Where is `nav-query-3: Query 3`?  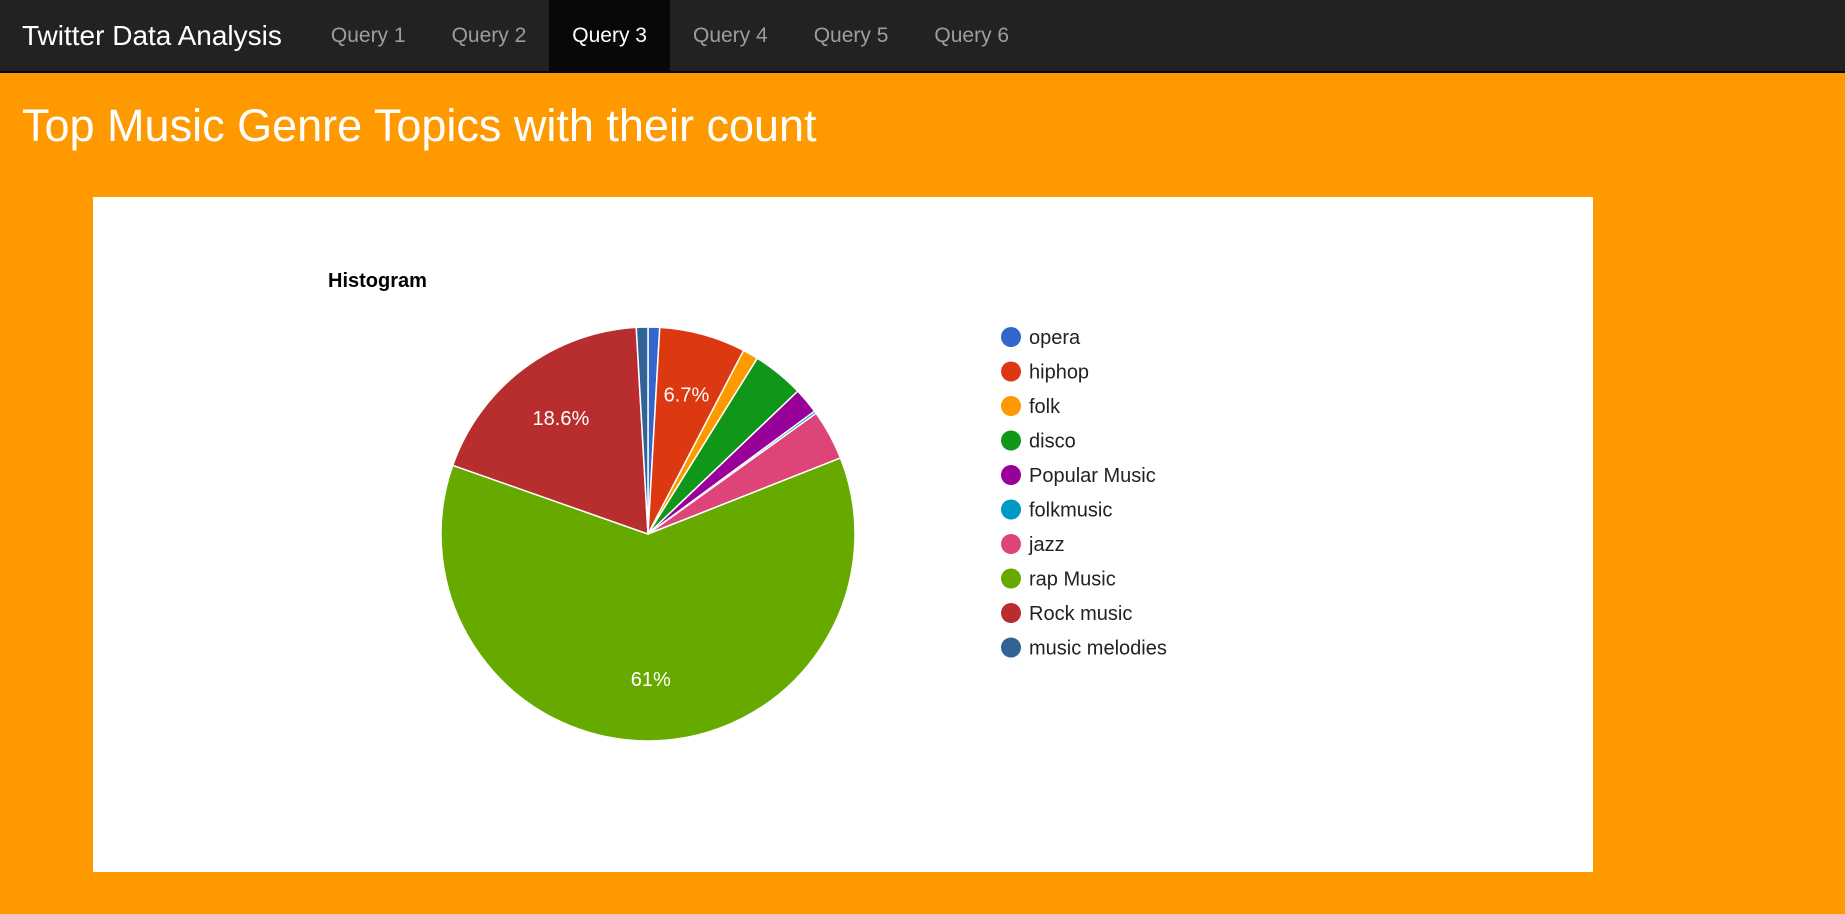 nav-query-3: Query 3 is located at coordinates (609, 35).